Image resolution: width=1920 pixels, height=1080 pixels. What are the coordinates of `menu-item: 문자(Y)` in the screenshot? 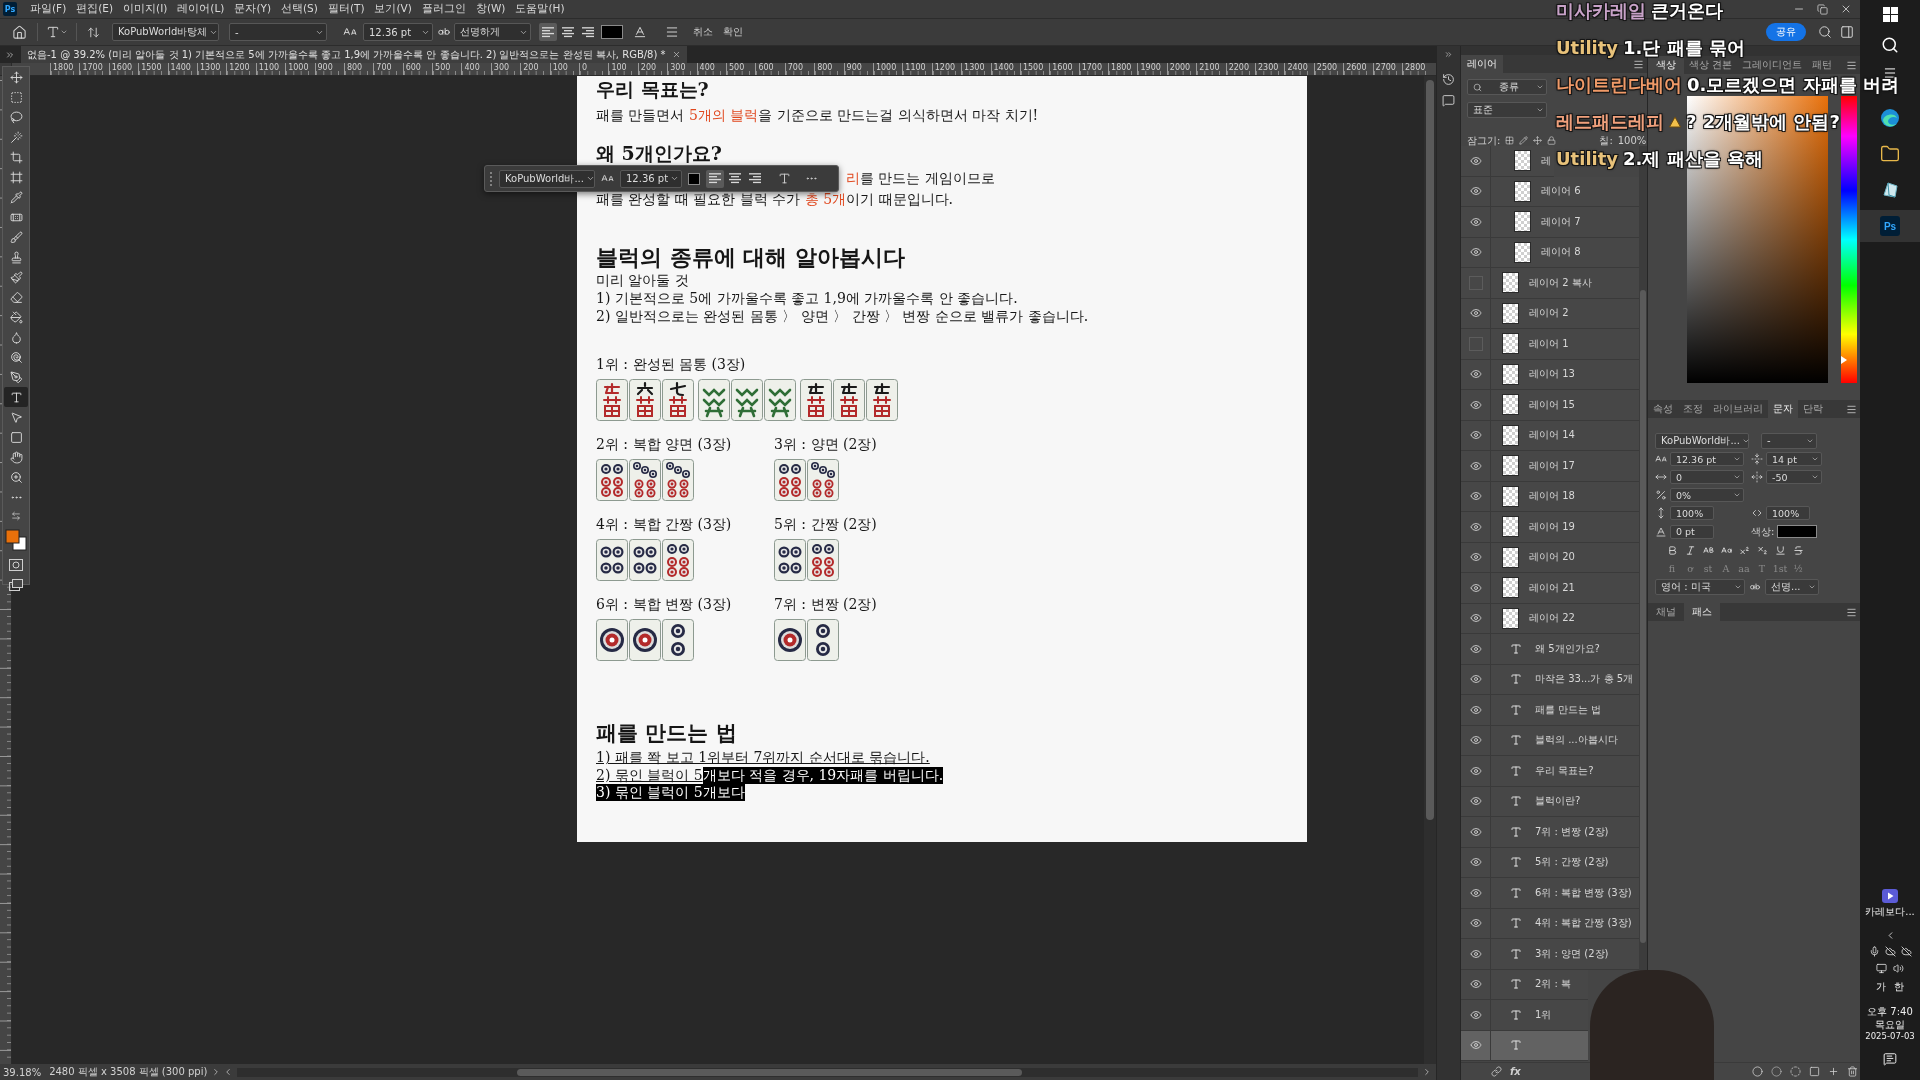 It's located at (252, 9).